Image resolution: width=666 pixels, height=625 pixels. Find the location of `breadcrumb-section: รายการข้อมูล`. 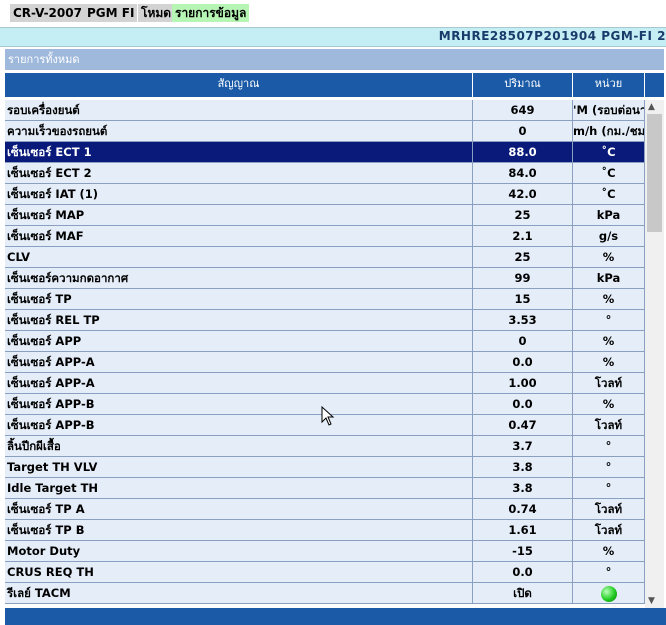

breadcrumb-section: รายการข้อมูล is located at coordinates (211, 13).